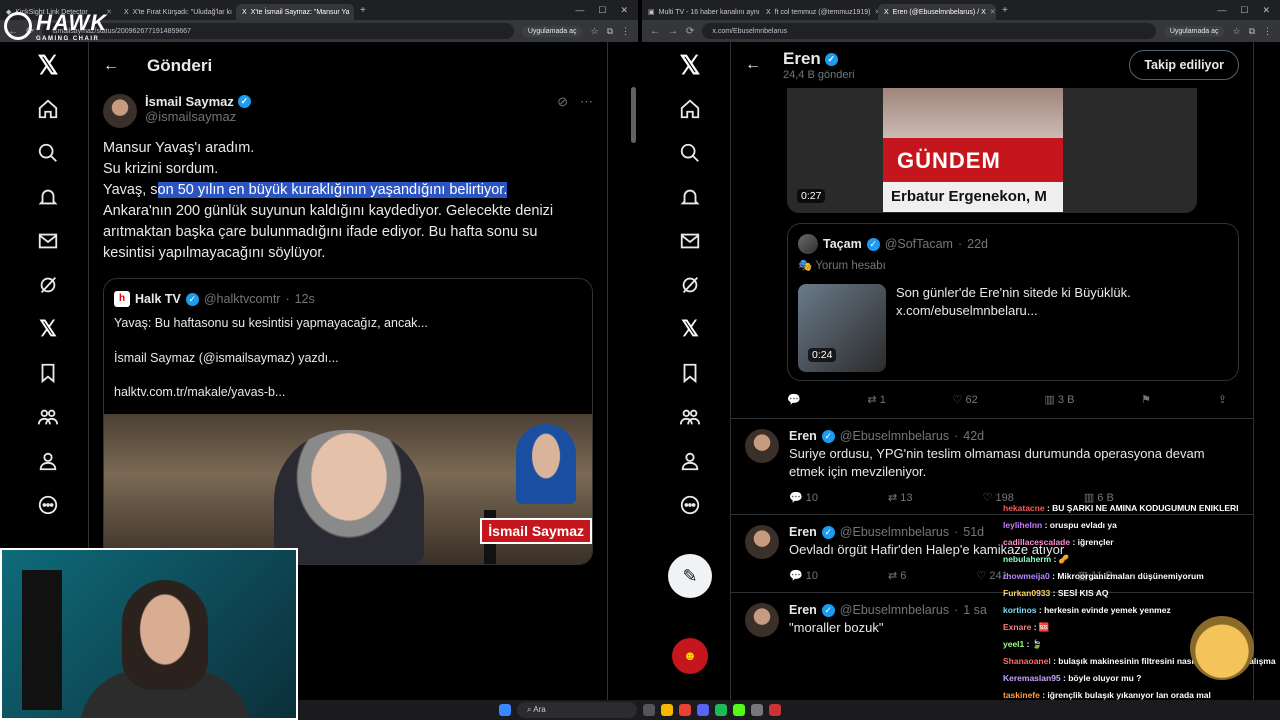 Image resolution: width=1280 pixels, height=720 pixels. I want to click on quoted-image: İsmail Saymaz, so click(348, 488).